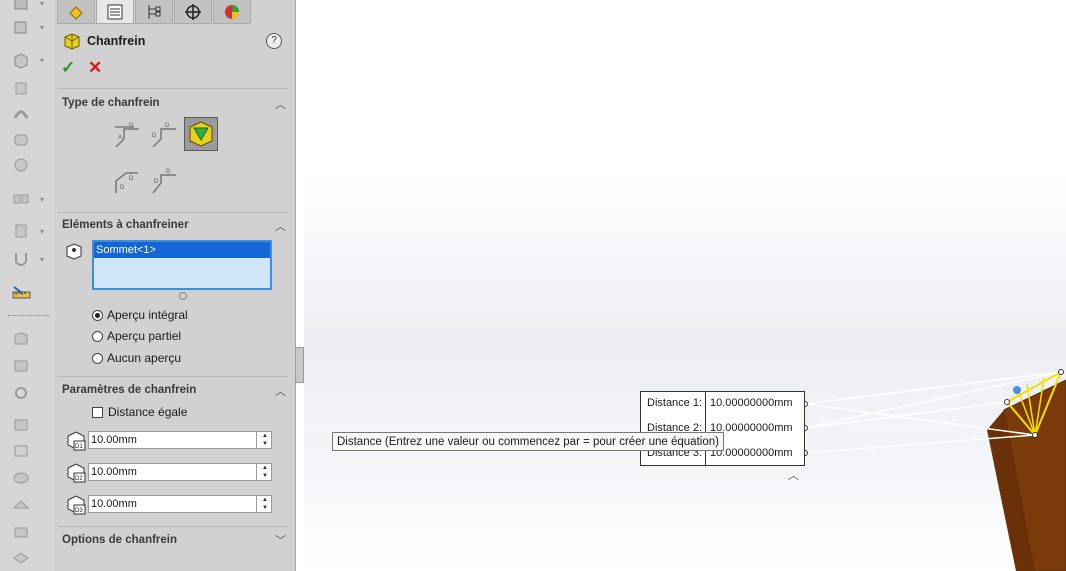 The width and height of the screenshot is (1066, 571). Describe the element at coordinates (21, 293) in the screenshot. I see `ruler-icon` at that location.